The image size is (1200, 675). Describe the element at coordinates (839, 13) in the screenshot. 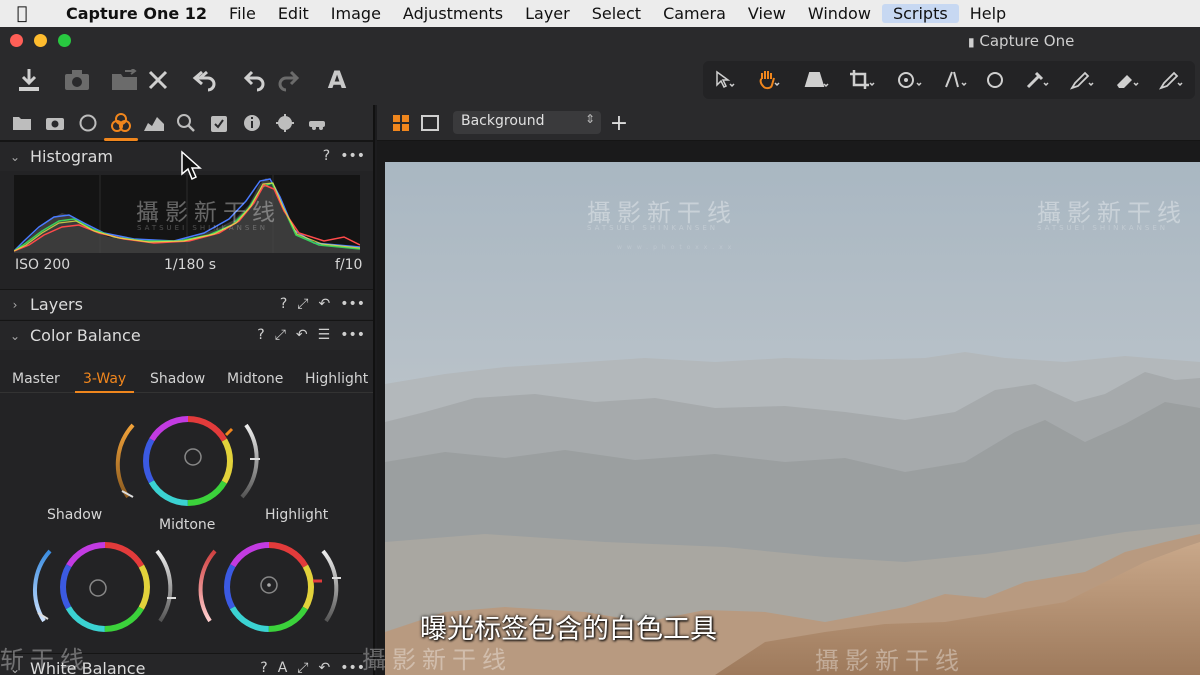

I see `menu-window: Window` at that location.